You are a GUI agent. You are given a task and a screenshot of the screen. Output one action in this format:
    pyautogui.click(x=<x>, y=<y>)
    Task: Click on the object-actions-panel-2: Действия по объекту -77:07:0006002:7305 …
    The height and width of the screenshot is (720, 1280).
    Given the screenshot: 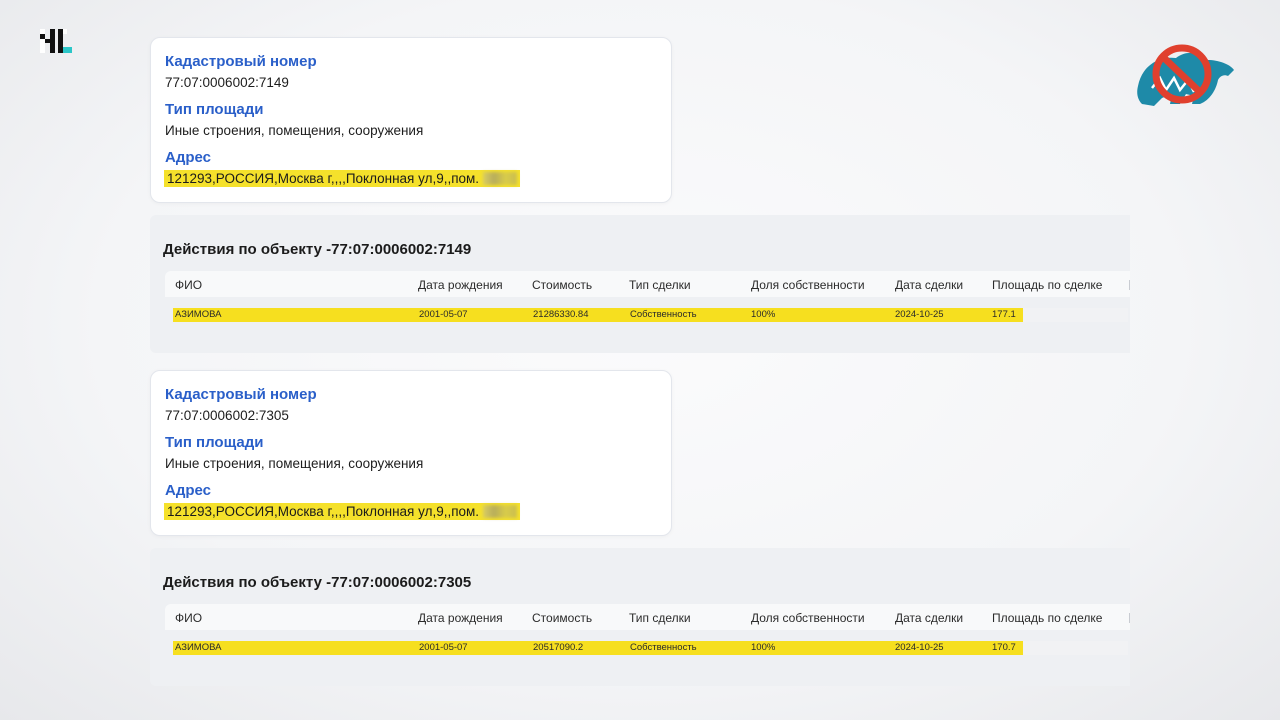 What is the action you would take?
    pyautogui.click(x=640, y=617)
    